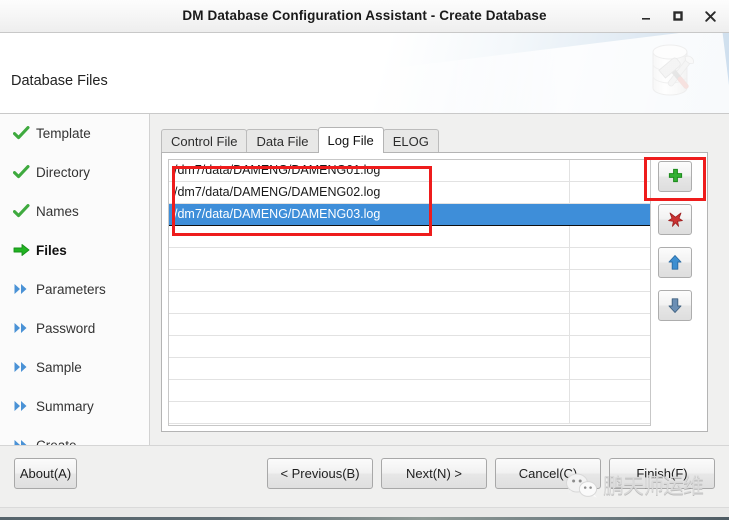 The image size is (729, 520). I want to click on file-path-cell: /dm7/data/DAMENG/DAMENG02.log, so click(369, 192).